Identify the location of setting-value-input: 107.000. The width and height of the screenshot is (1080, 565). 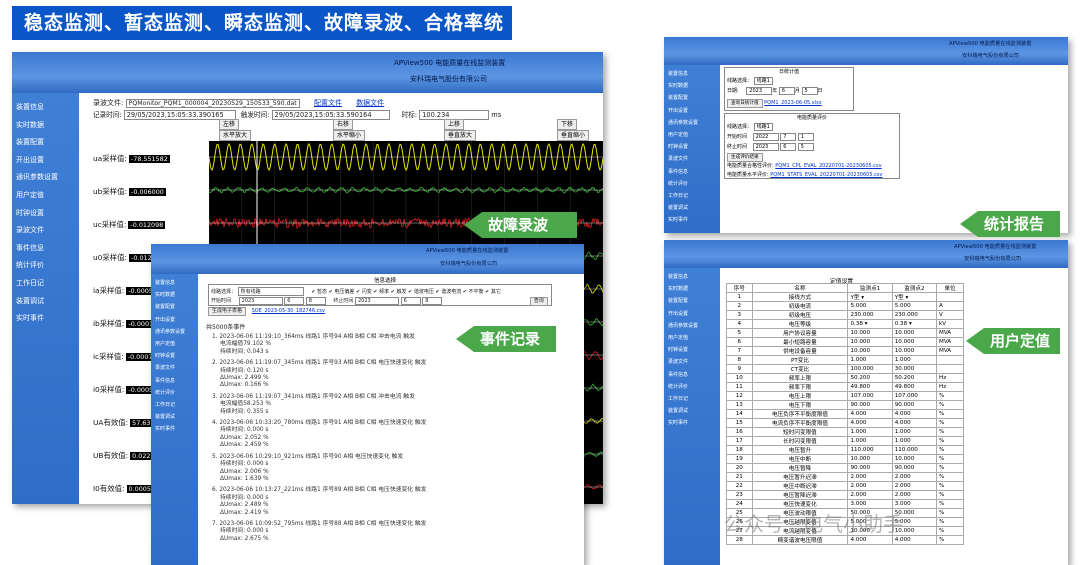
(870, 396).